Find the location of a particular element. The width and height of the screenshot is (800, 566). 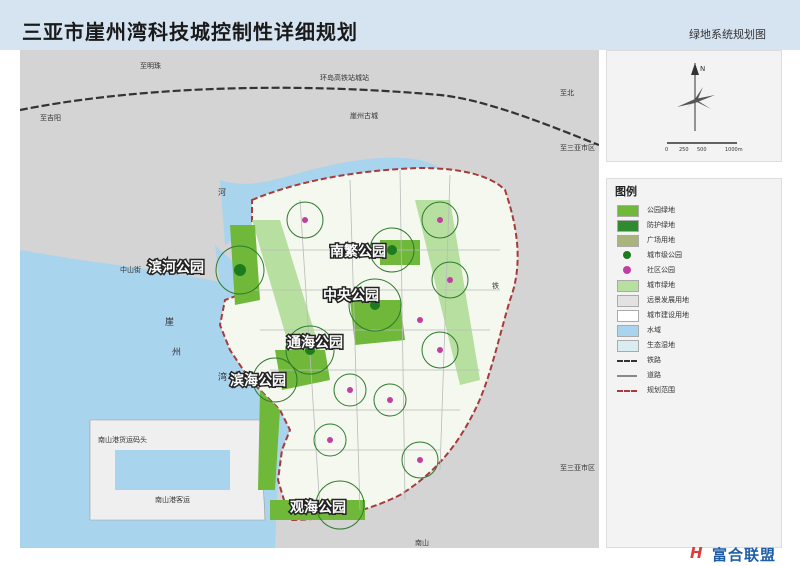

legend-label: 防护绿地 is located at coordinates (661, 225).